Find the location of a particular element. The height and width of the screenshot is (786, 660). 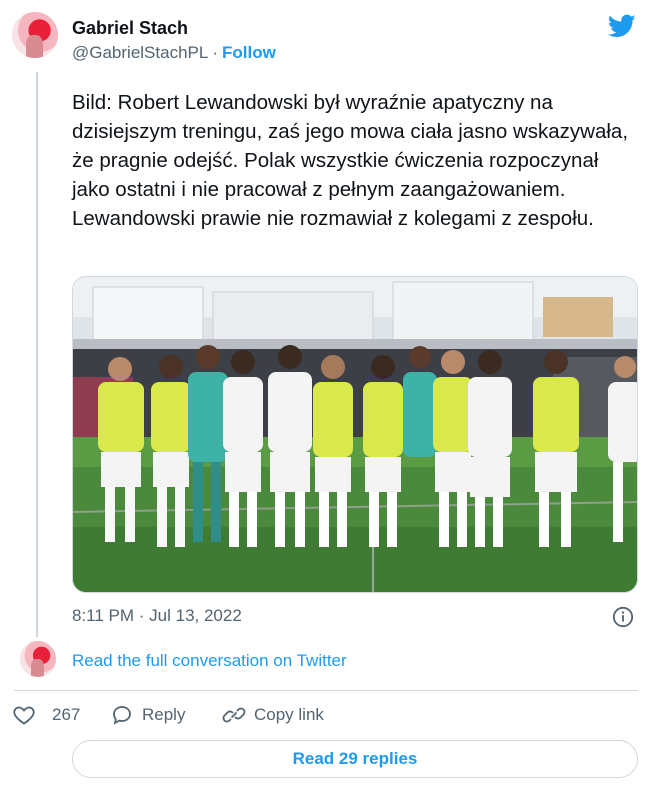

author-handle-row: @GabrielStachPL · Follow is located at coordinates (174, 53).